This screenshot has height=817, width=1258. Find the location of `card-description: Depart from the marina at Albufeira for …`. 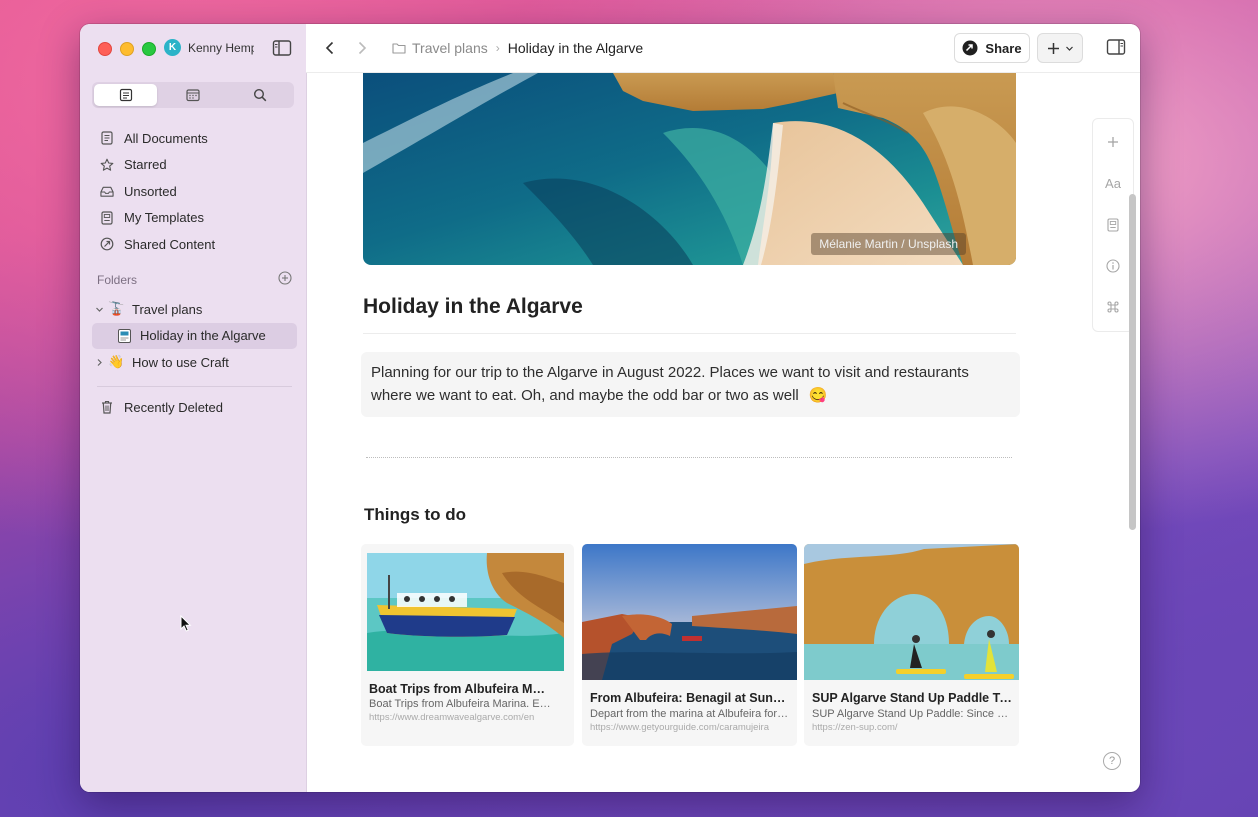

card-description: Depart from the marina at Albufeira for … is located at coordinates (690, 714).